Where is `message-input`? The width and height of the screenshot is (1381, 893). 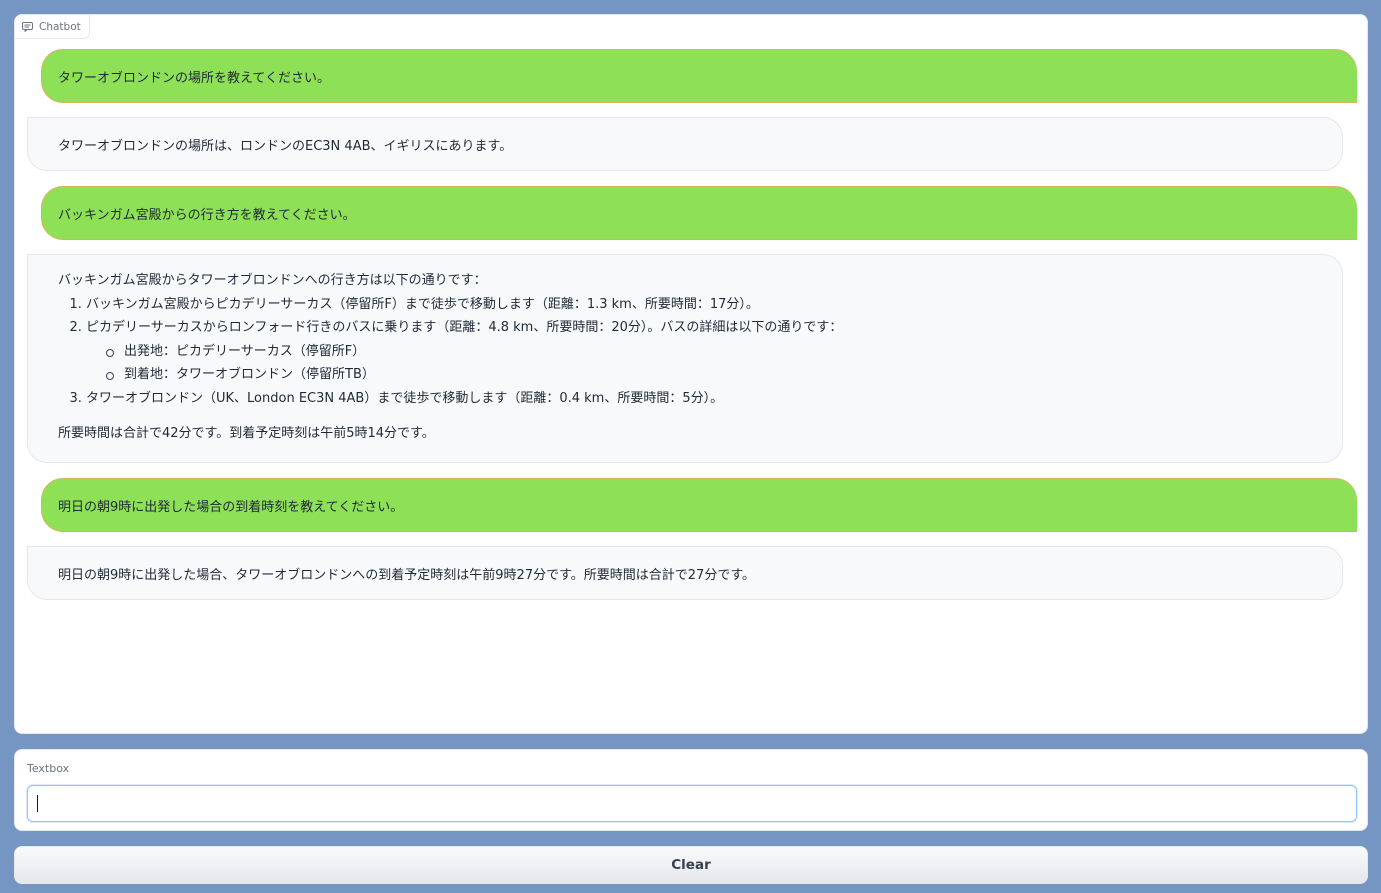
message-input is located at coordinates (692, 803).